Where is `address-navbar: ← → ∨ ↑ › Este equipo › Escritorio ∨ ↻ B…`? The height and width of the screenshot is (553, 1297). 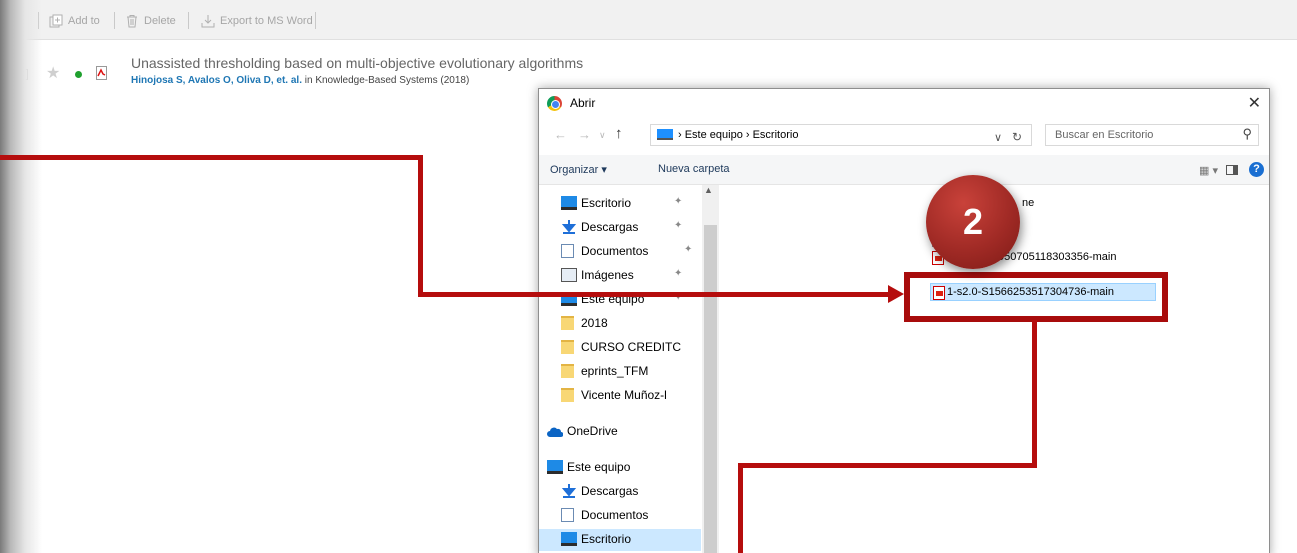
address-navbar: ← → ∨ ↑ › Este equipo › Escritorio ∨ ↻ B… is located at coordinates (904, 135).